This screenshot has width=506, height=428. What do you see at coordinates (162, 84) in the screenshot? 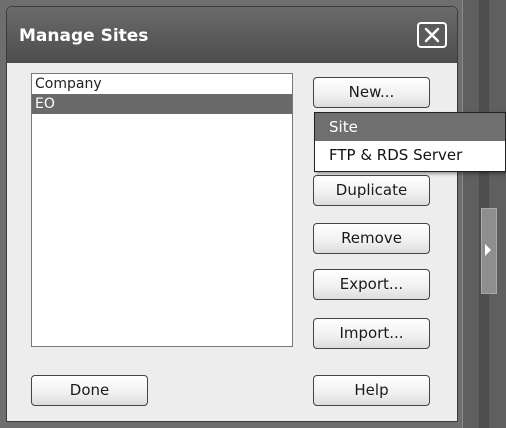
I see `site-item-company: Company` at bounding box center [162, 84].